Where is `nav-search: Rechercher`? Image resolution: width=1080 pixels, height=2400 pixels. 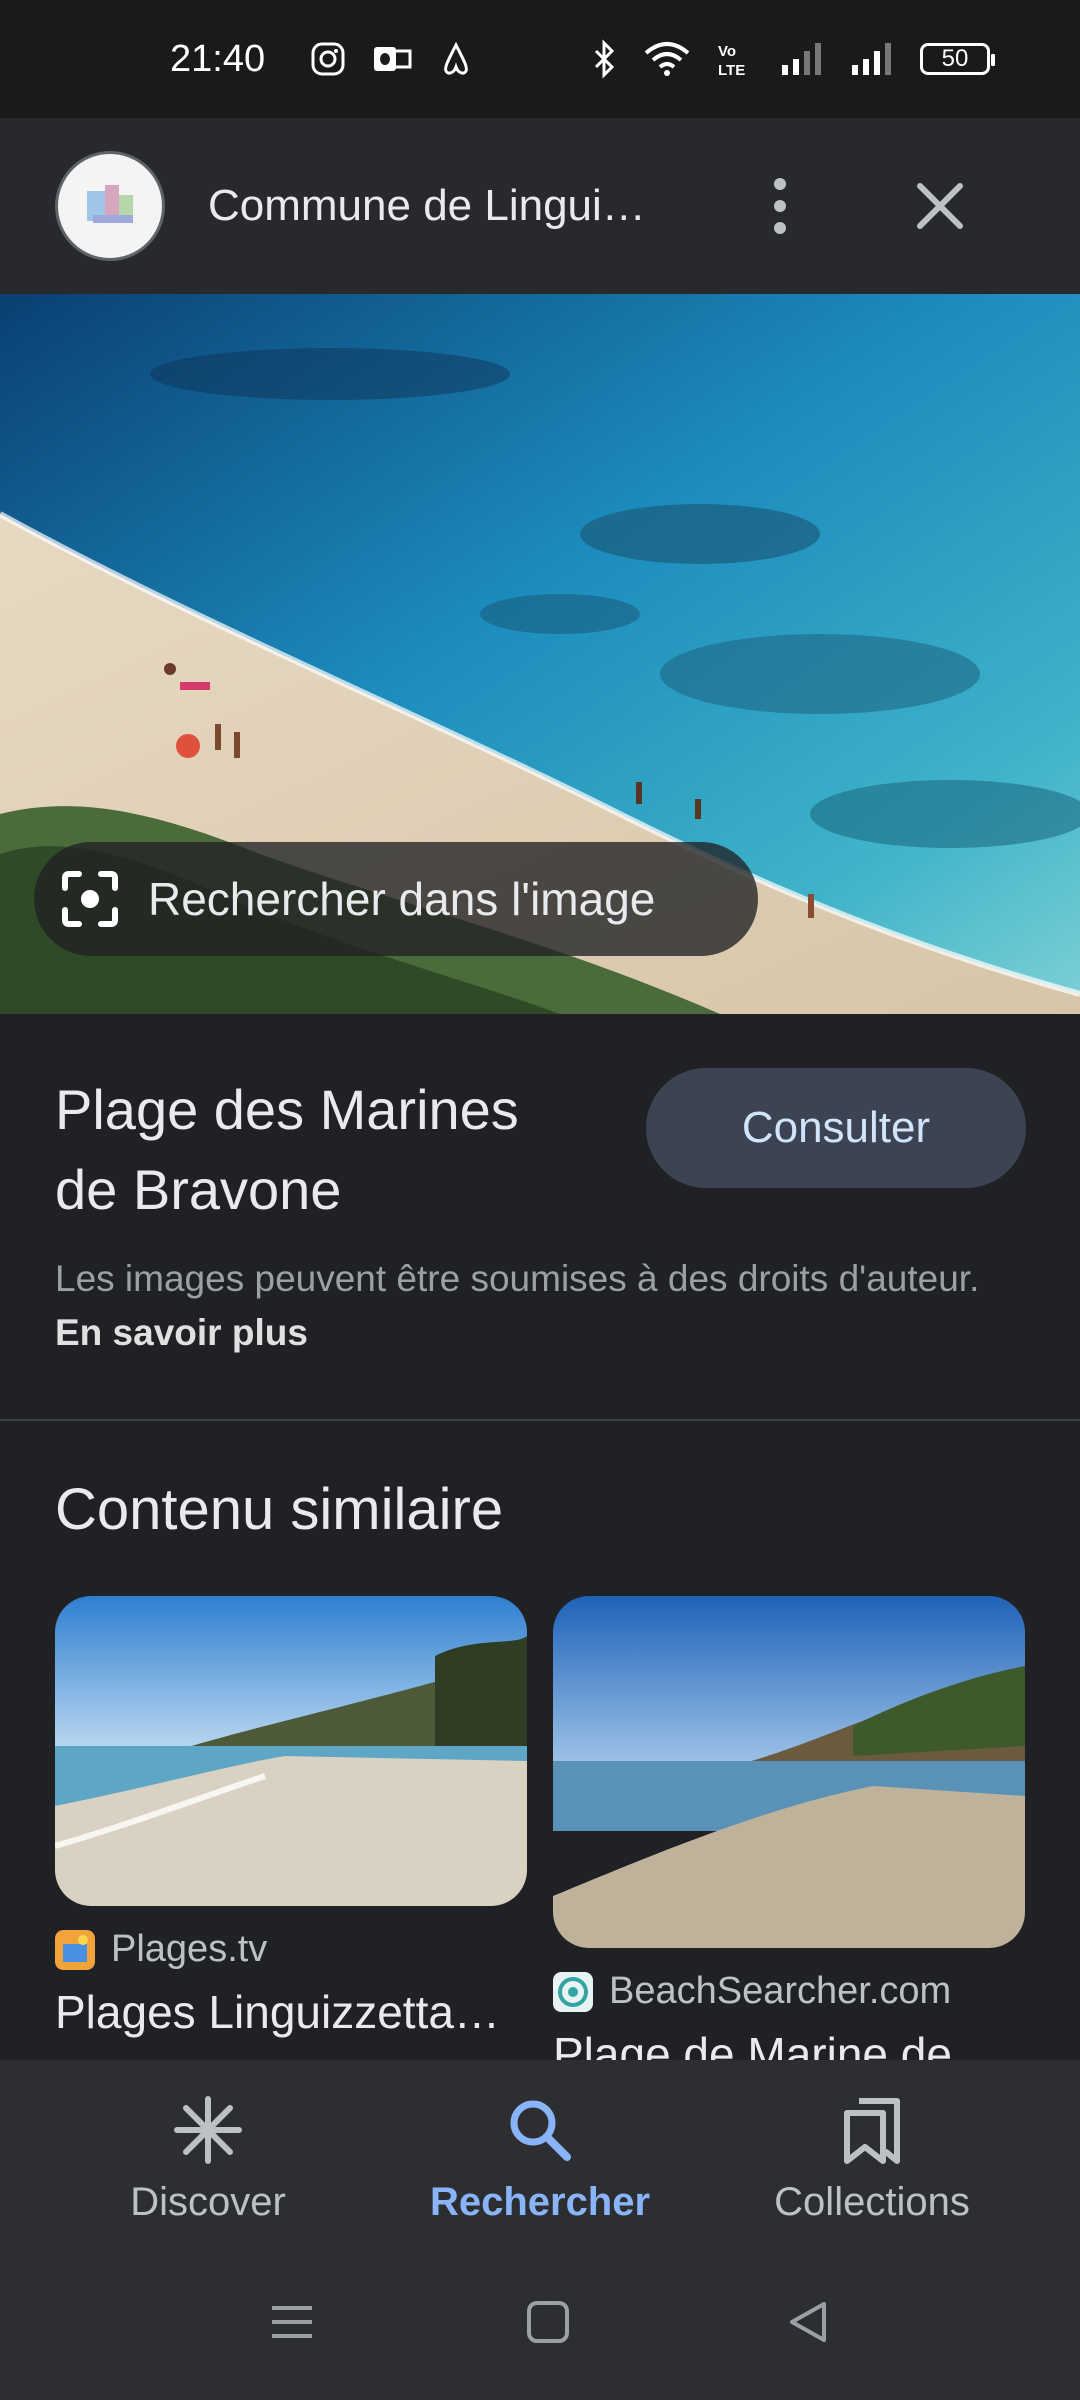
nav-search: Rechercher is located at coordinates (540, 2157).